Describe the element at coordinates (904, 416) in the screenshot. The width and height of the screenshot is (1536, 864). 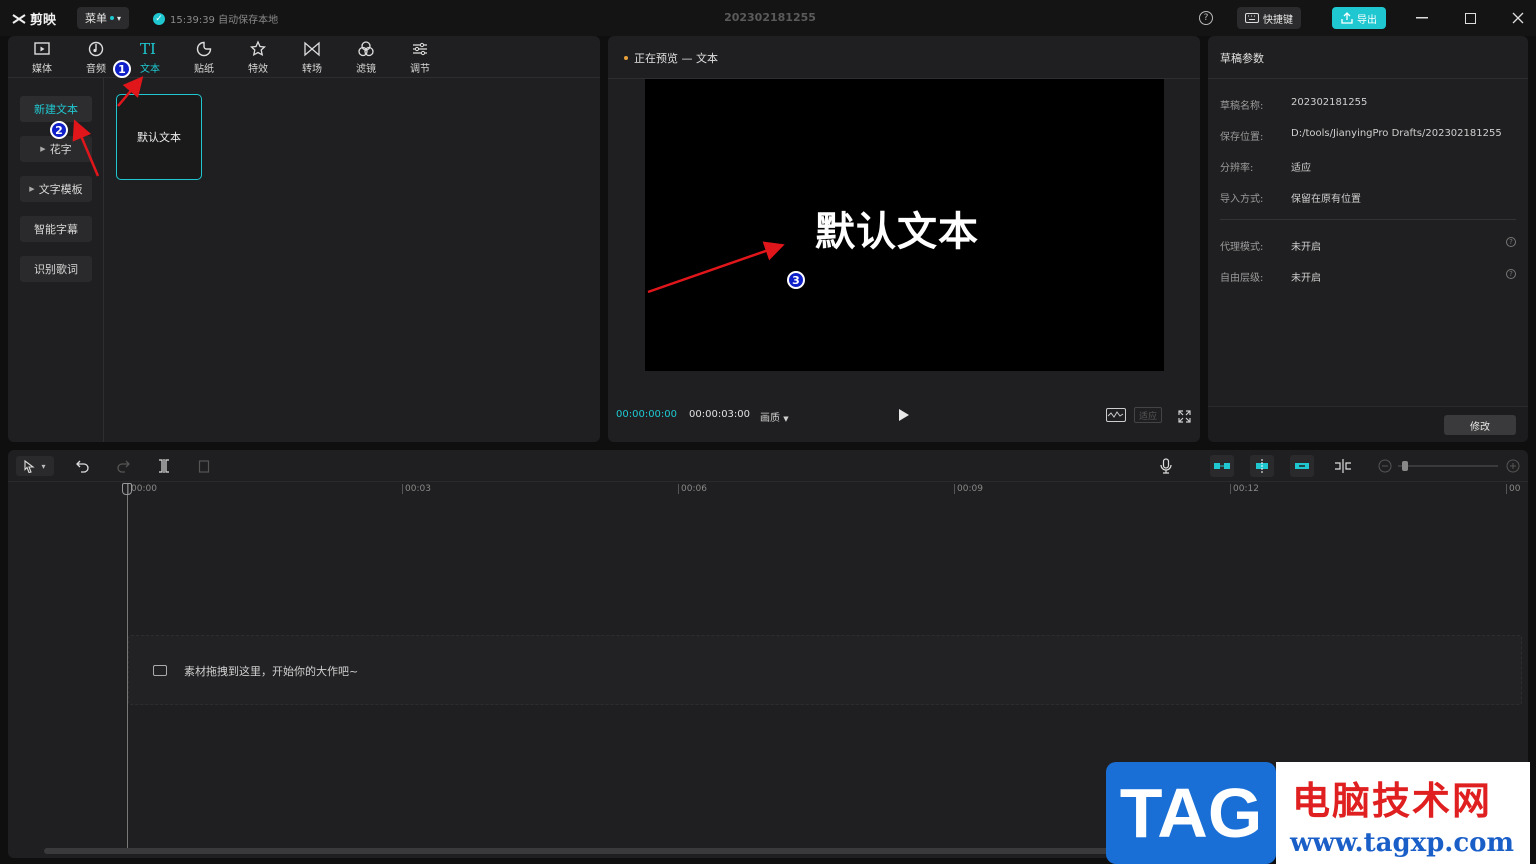
I see `play-button` at that location.